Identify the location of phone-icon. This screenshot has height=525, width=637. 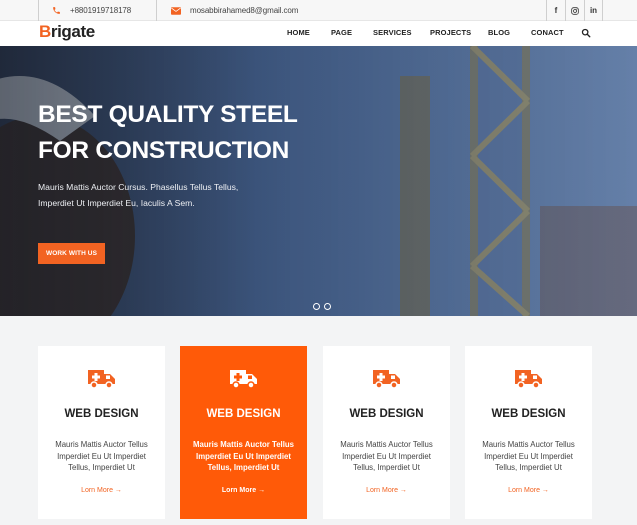
(56, 10).